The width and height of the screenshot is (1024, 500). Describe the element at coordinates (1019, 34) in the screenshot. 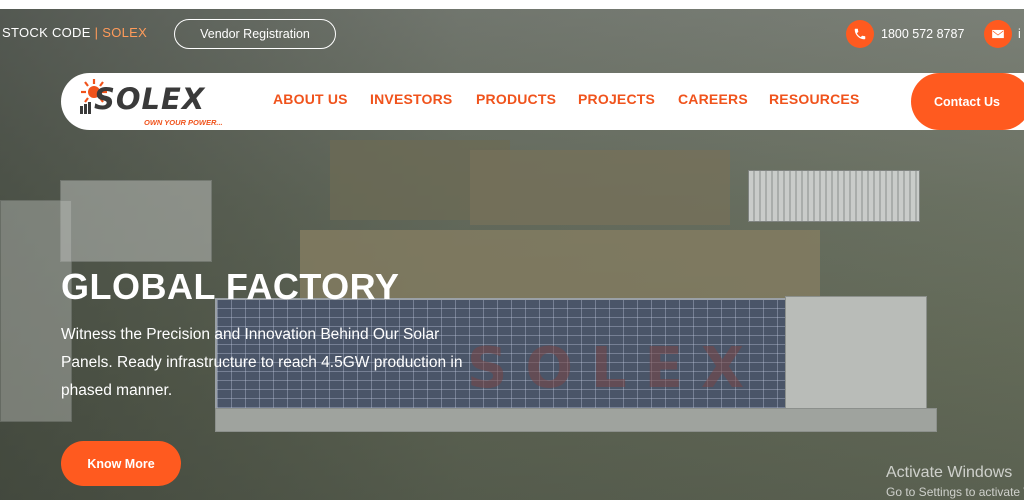

I see `email-link: i` at that location.